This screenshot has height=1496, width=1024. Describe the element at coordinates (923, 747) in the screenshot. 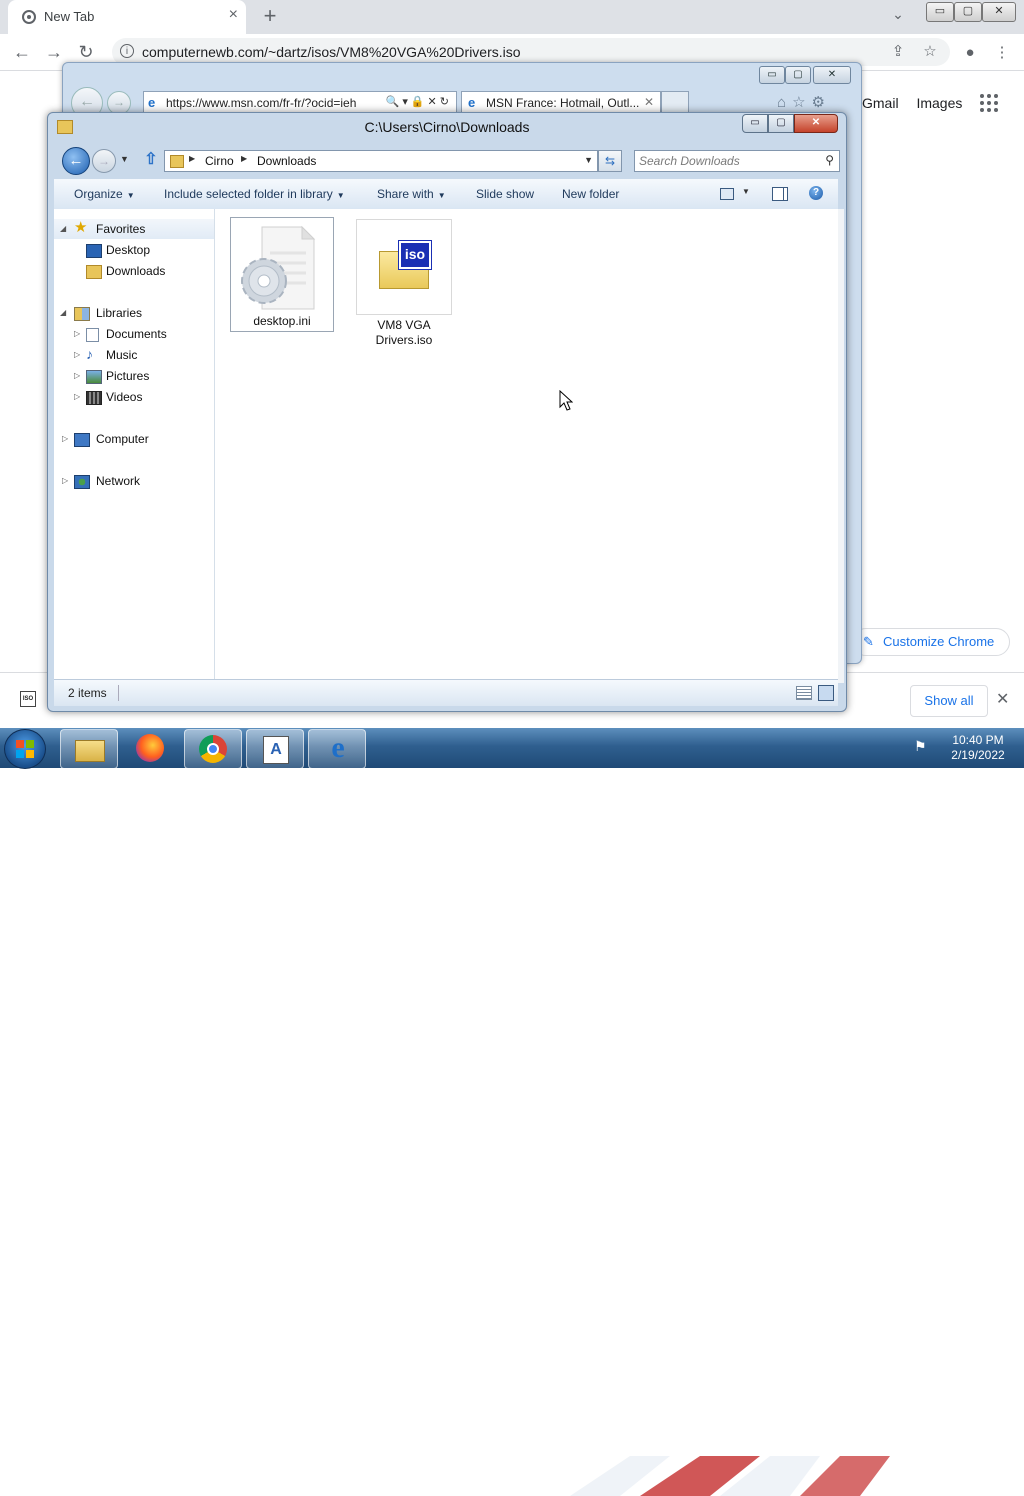

I see `action-center-flag-icon: ⚑` at that location.